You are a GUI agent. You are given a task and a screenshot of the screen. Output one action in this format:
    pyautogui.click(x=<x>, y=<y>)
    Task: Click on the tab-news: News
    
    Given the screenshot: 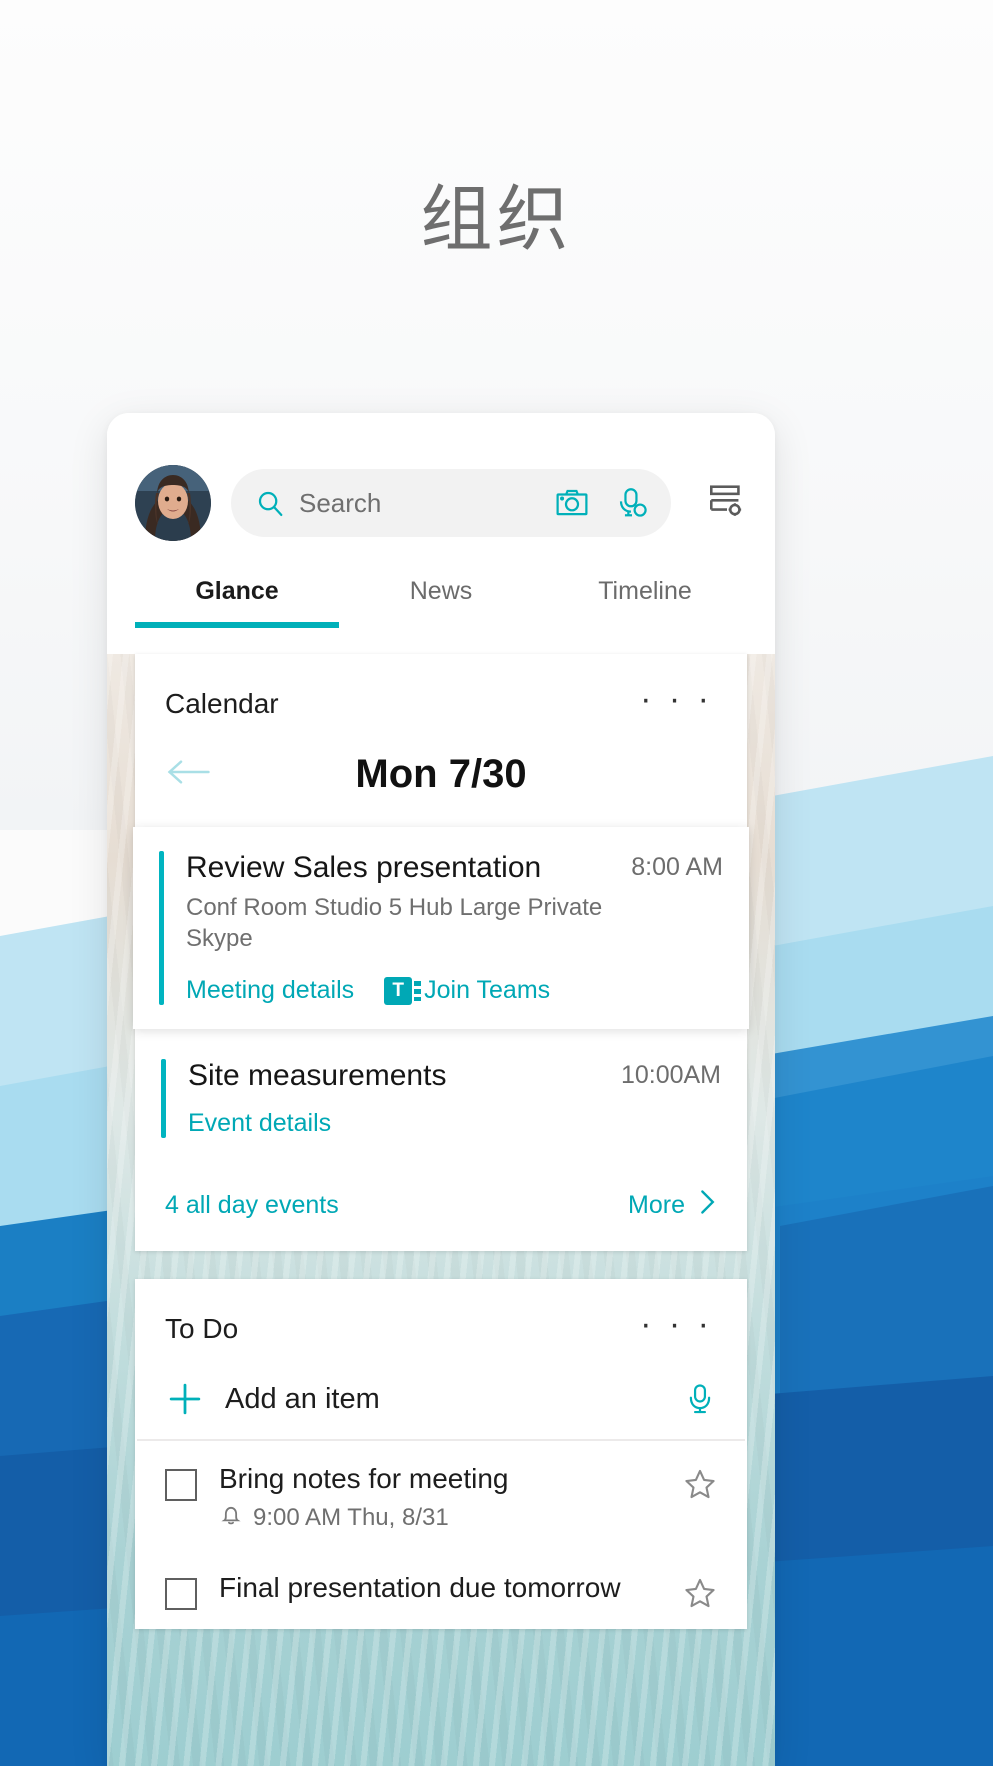 What is the action you would take?
    pyautogui.click(x=441, y=602)
    